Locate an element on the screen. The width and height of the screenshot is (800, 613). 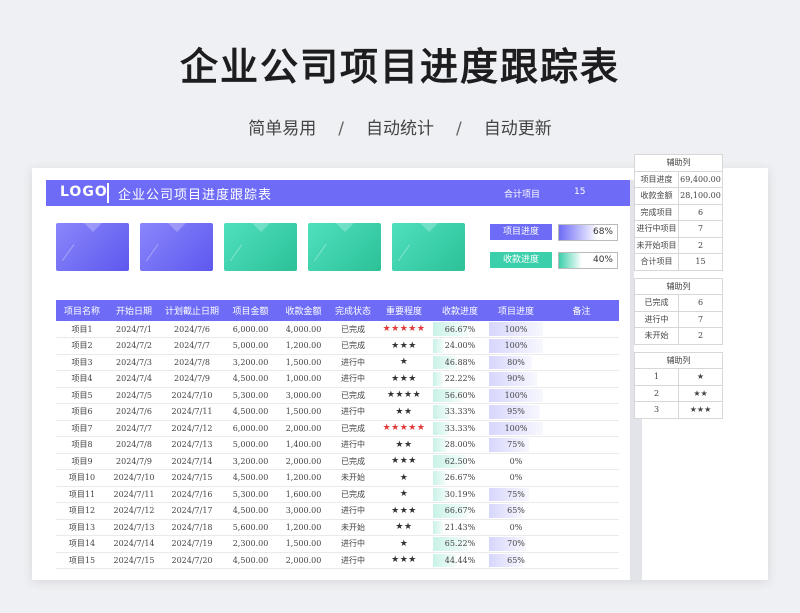
helper-row: 2 ★★ is located at coordinates (678, 393).